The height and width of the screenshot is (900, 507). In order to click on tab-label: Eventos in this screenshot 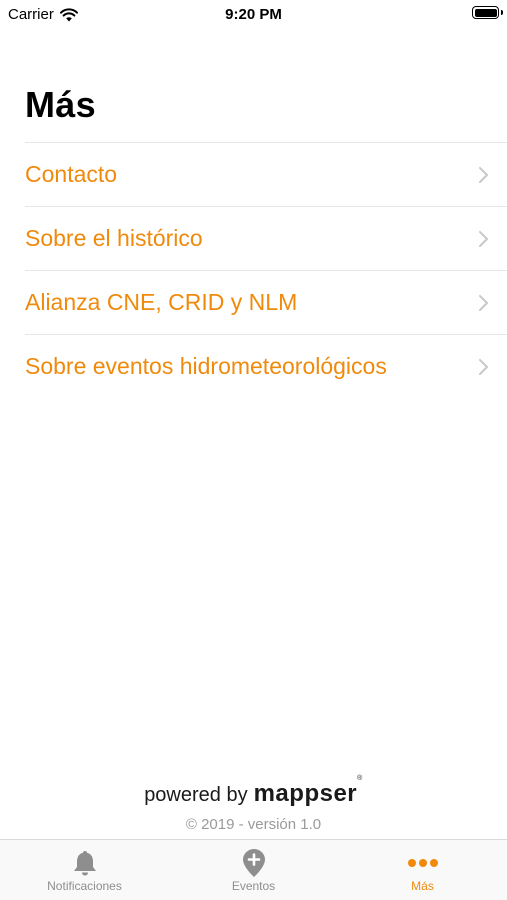, I will do `click(253, 886)`.